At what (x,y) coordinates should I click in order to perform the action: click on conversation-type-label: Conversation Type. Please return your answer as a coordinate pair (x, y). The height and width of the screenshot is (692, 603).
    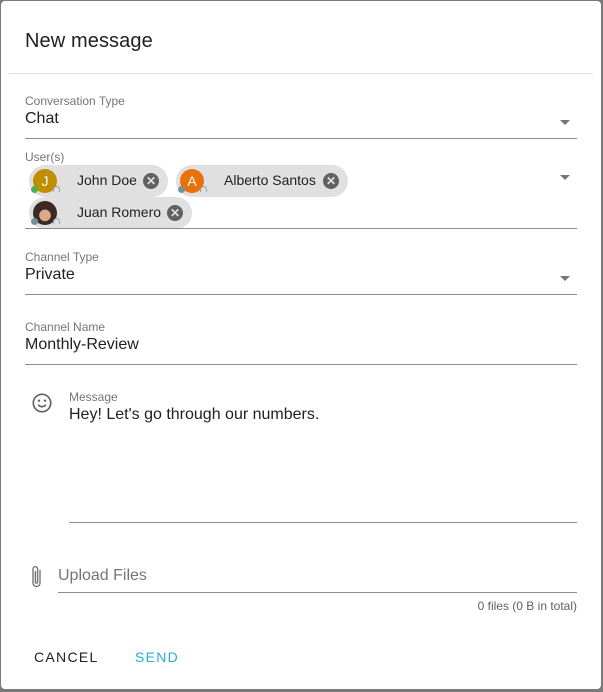
    Looking at the image, I should click on (75, 101).